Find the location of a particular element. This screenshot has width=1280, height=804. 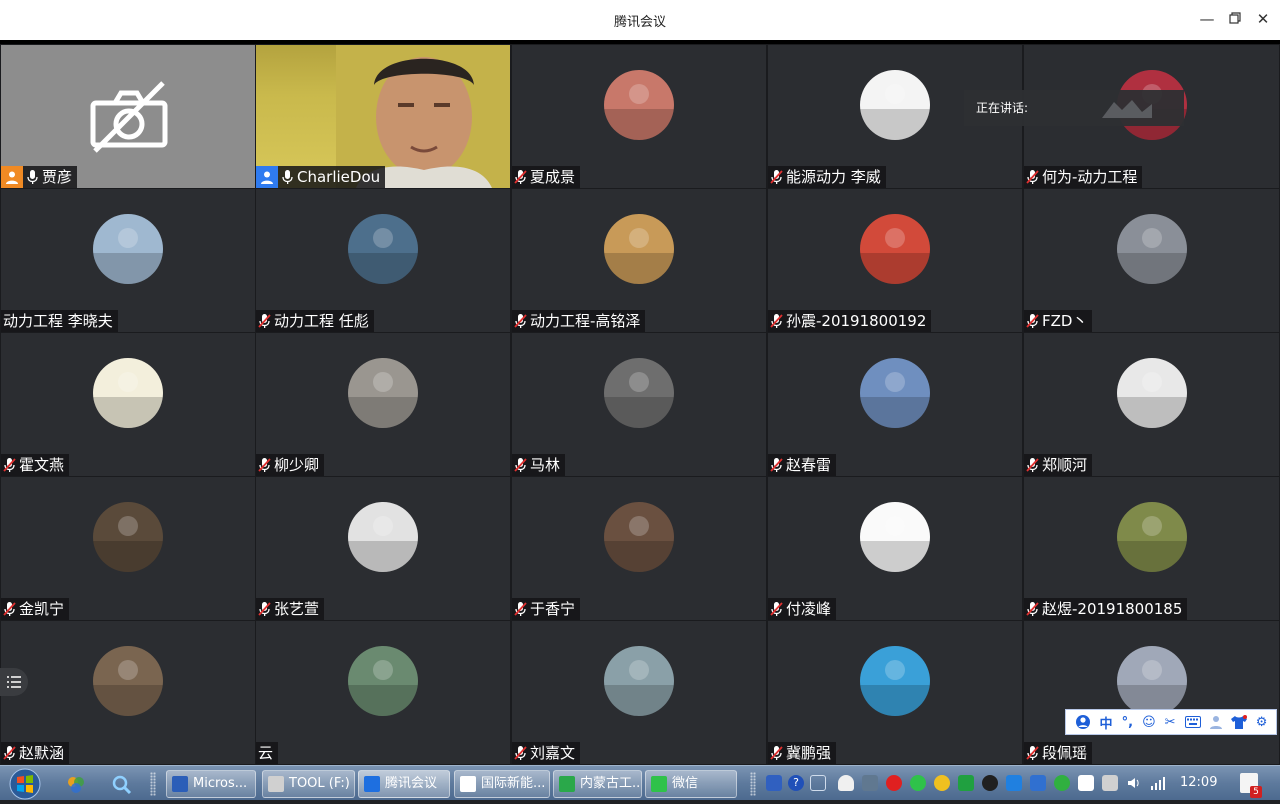

qq-icon is located at coordinates (990, 783).